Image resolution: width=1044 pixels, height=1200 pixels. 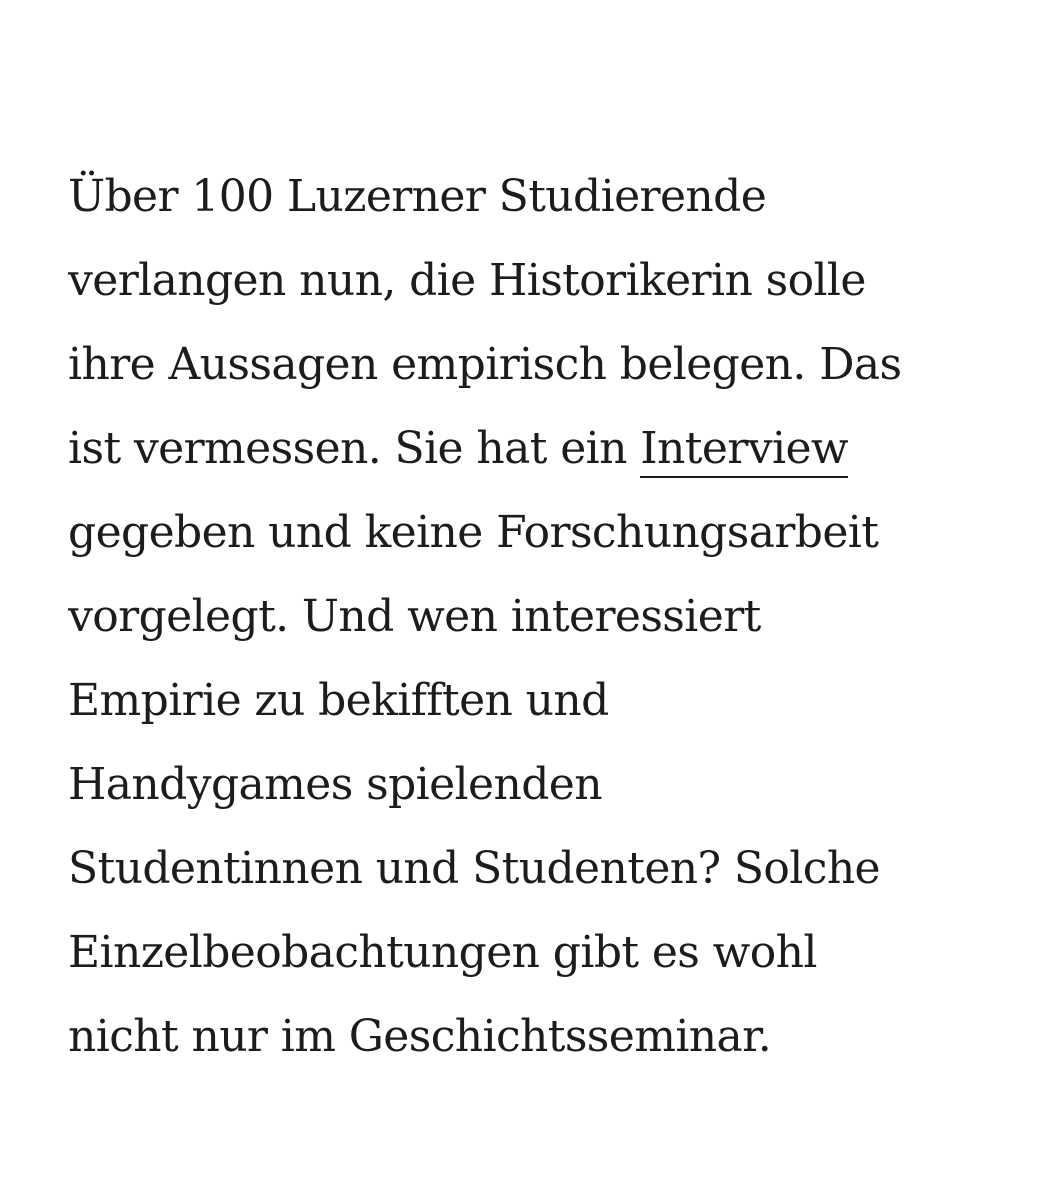 What do you see at coordinates (474, 868) in the screenshot?
I see `text-line: Studentinnen und Studenten? Solche` at bounding box center [474, 868].